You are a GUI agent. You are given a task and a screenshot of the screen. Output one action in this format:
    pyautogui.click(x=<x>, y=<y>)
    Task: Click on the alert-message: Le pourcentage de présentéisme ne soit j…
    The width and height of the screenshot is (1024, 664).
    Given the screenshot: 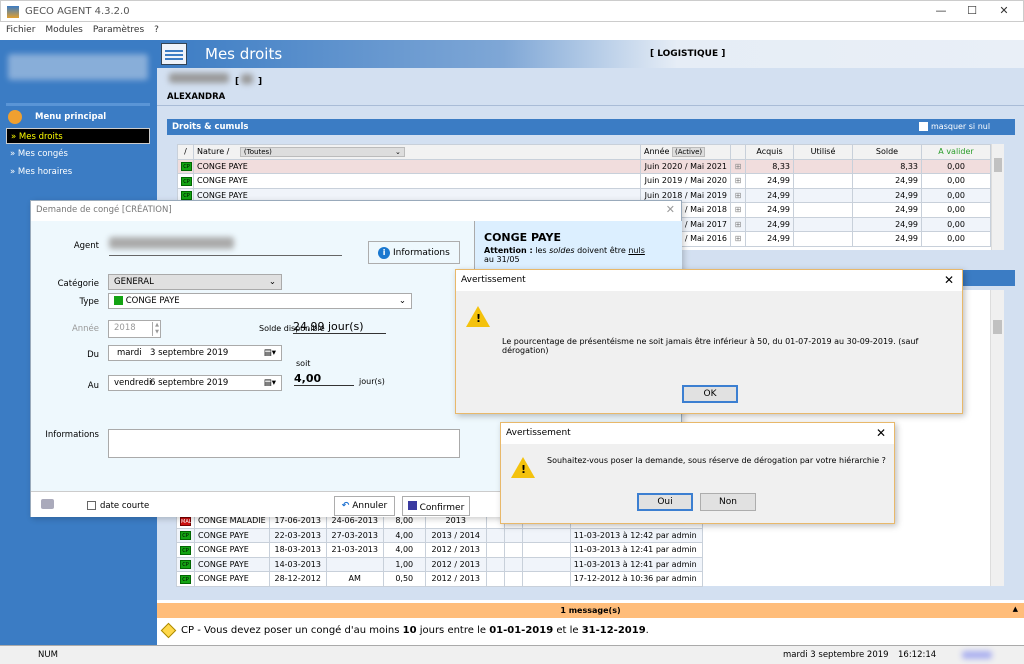 What is the action you would take?
    pyautogui.click(x=710, y=346)
    